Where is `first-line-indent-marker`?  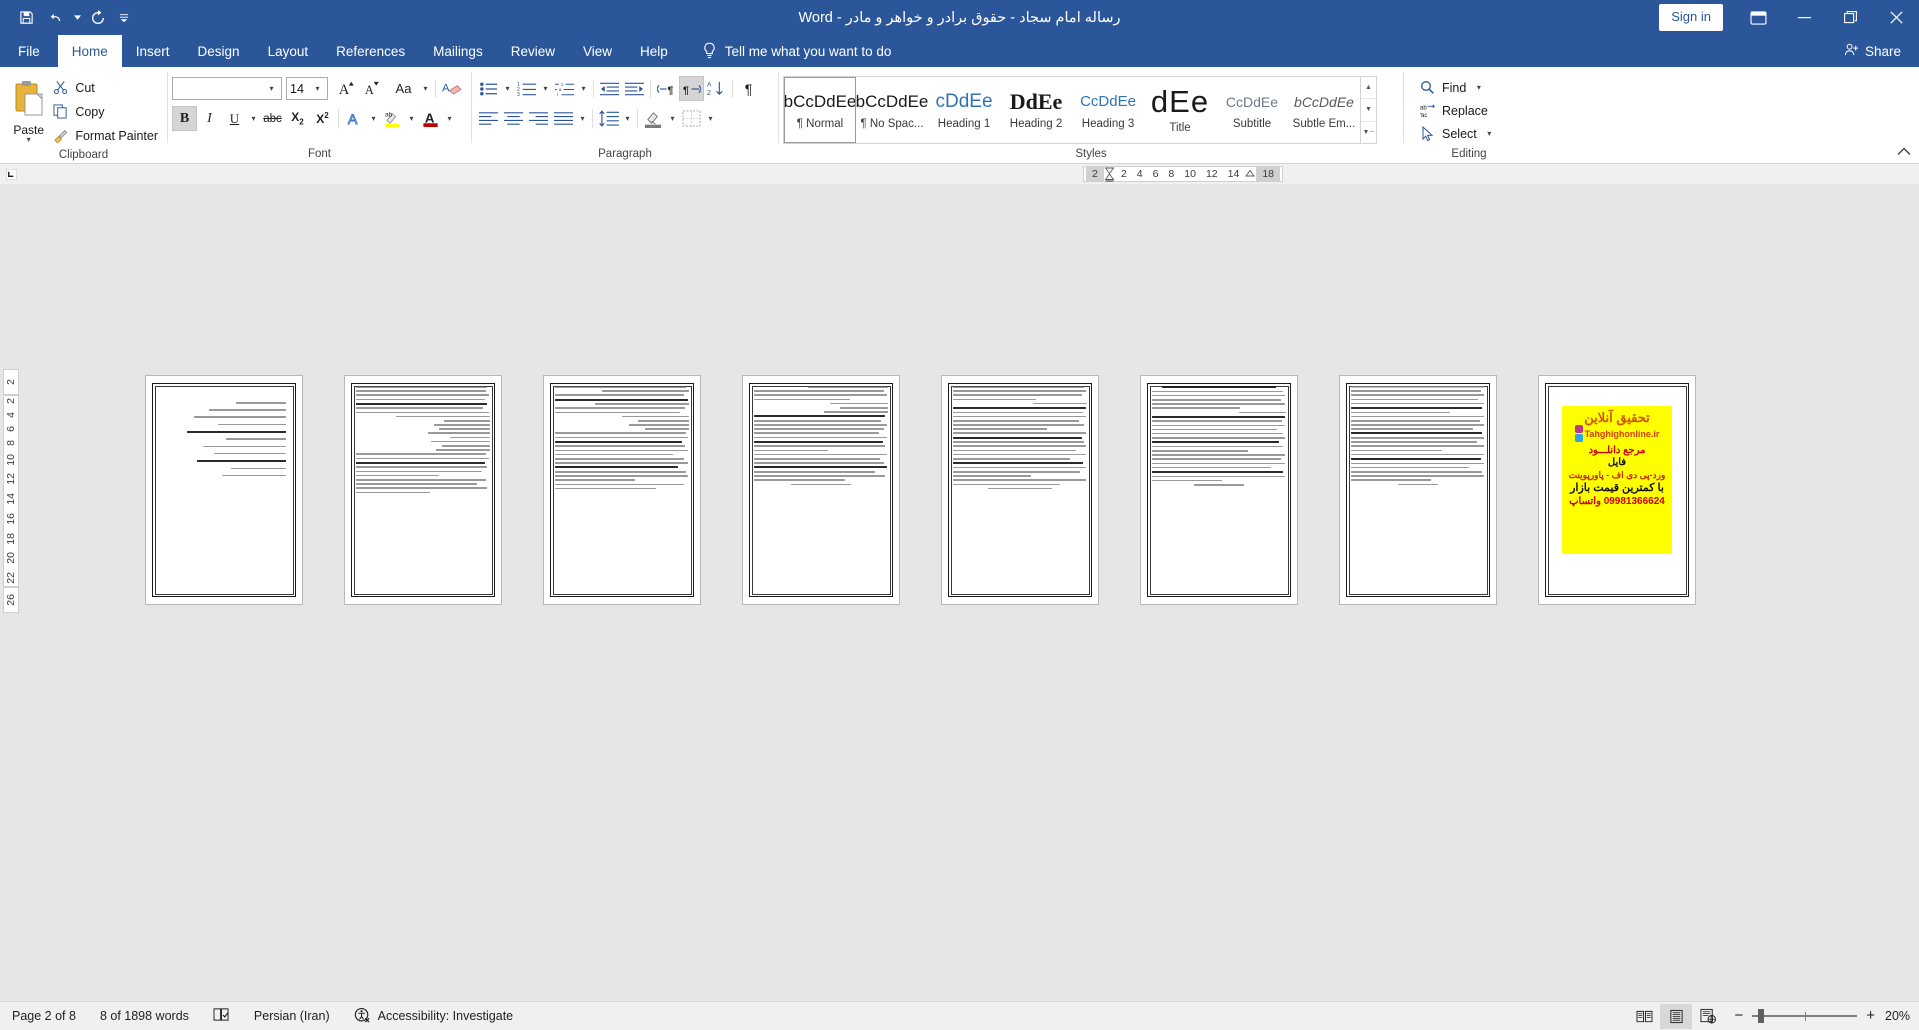 first-line-indent-marker is located at coordinates (1250, 174).